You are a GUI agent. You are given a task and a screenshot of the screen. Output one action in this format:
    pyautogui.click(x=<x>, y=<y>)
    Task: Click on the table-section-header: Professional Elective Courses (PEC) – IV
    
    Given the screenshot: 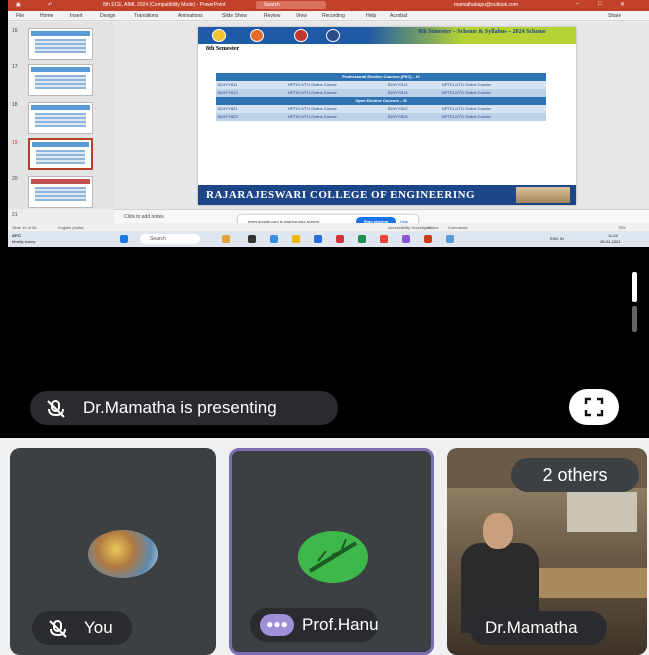 What is the action you would take?
    pyautogui.click(x=381, y=77)
    